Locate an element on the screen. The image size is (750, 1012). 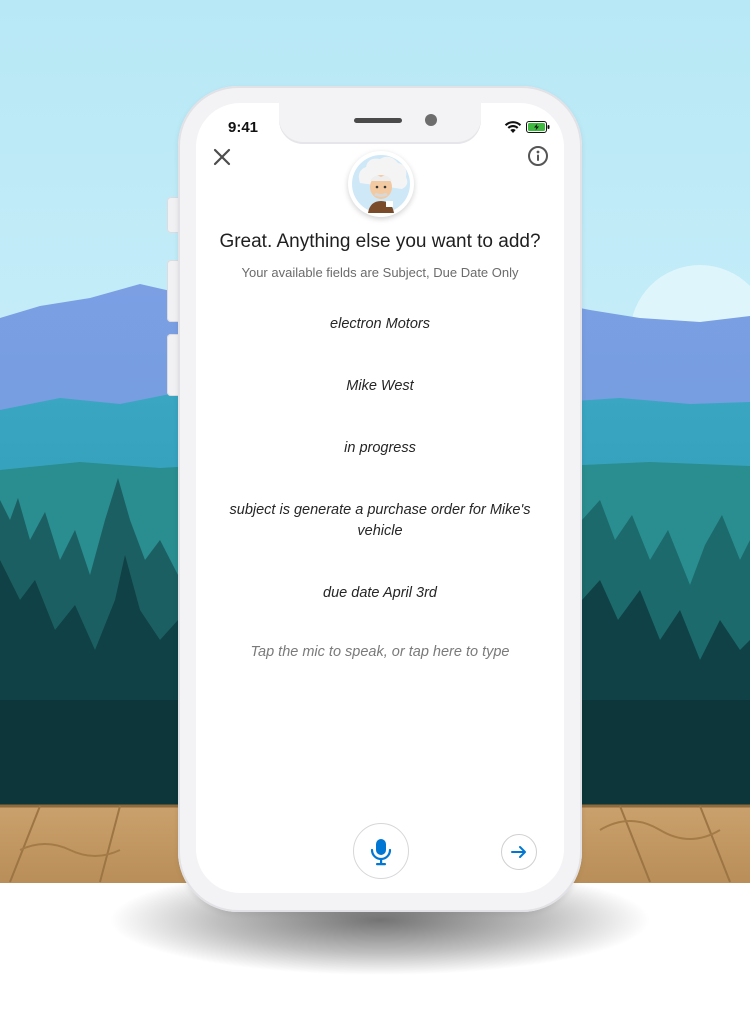
message-item: electron Motors is located at coordinates (380, 324).